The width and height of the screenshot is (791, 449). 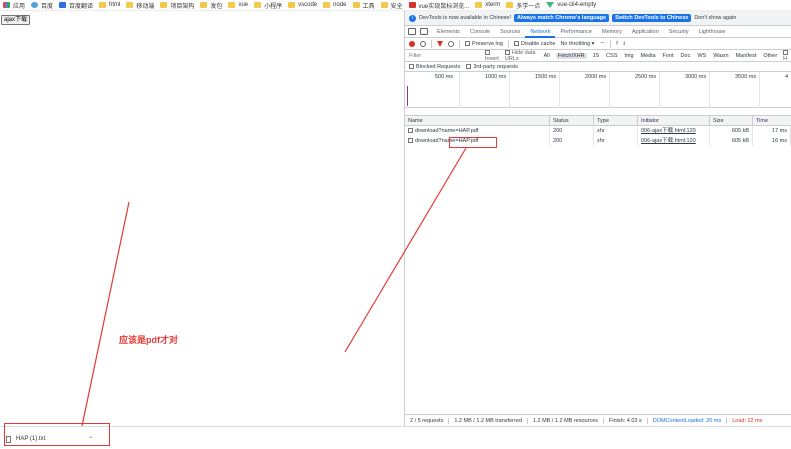 What do you see at coordinates (63, 5) in the screenshot?
I see `translate-icon` at bounding box center [63, 5].